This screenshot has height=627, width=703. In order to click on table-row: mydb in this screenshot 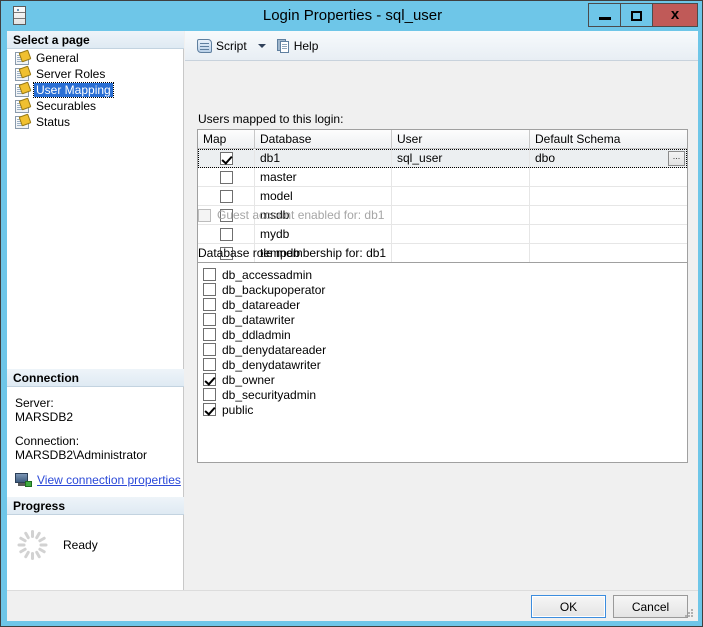, I will do `click(442, 234)`.